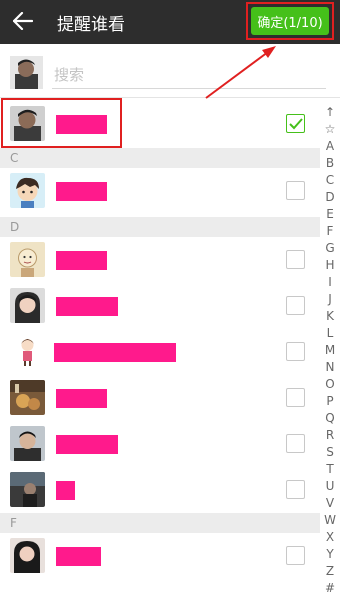 This screenshot has height=597, width=340. What do you see at coordinates (330, 435) in the screenshot?
I see `index-letter: R` at bounding box center [330, 435].